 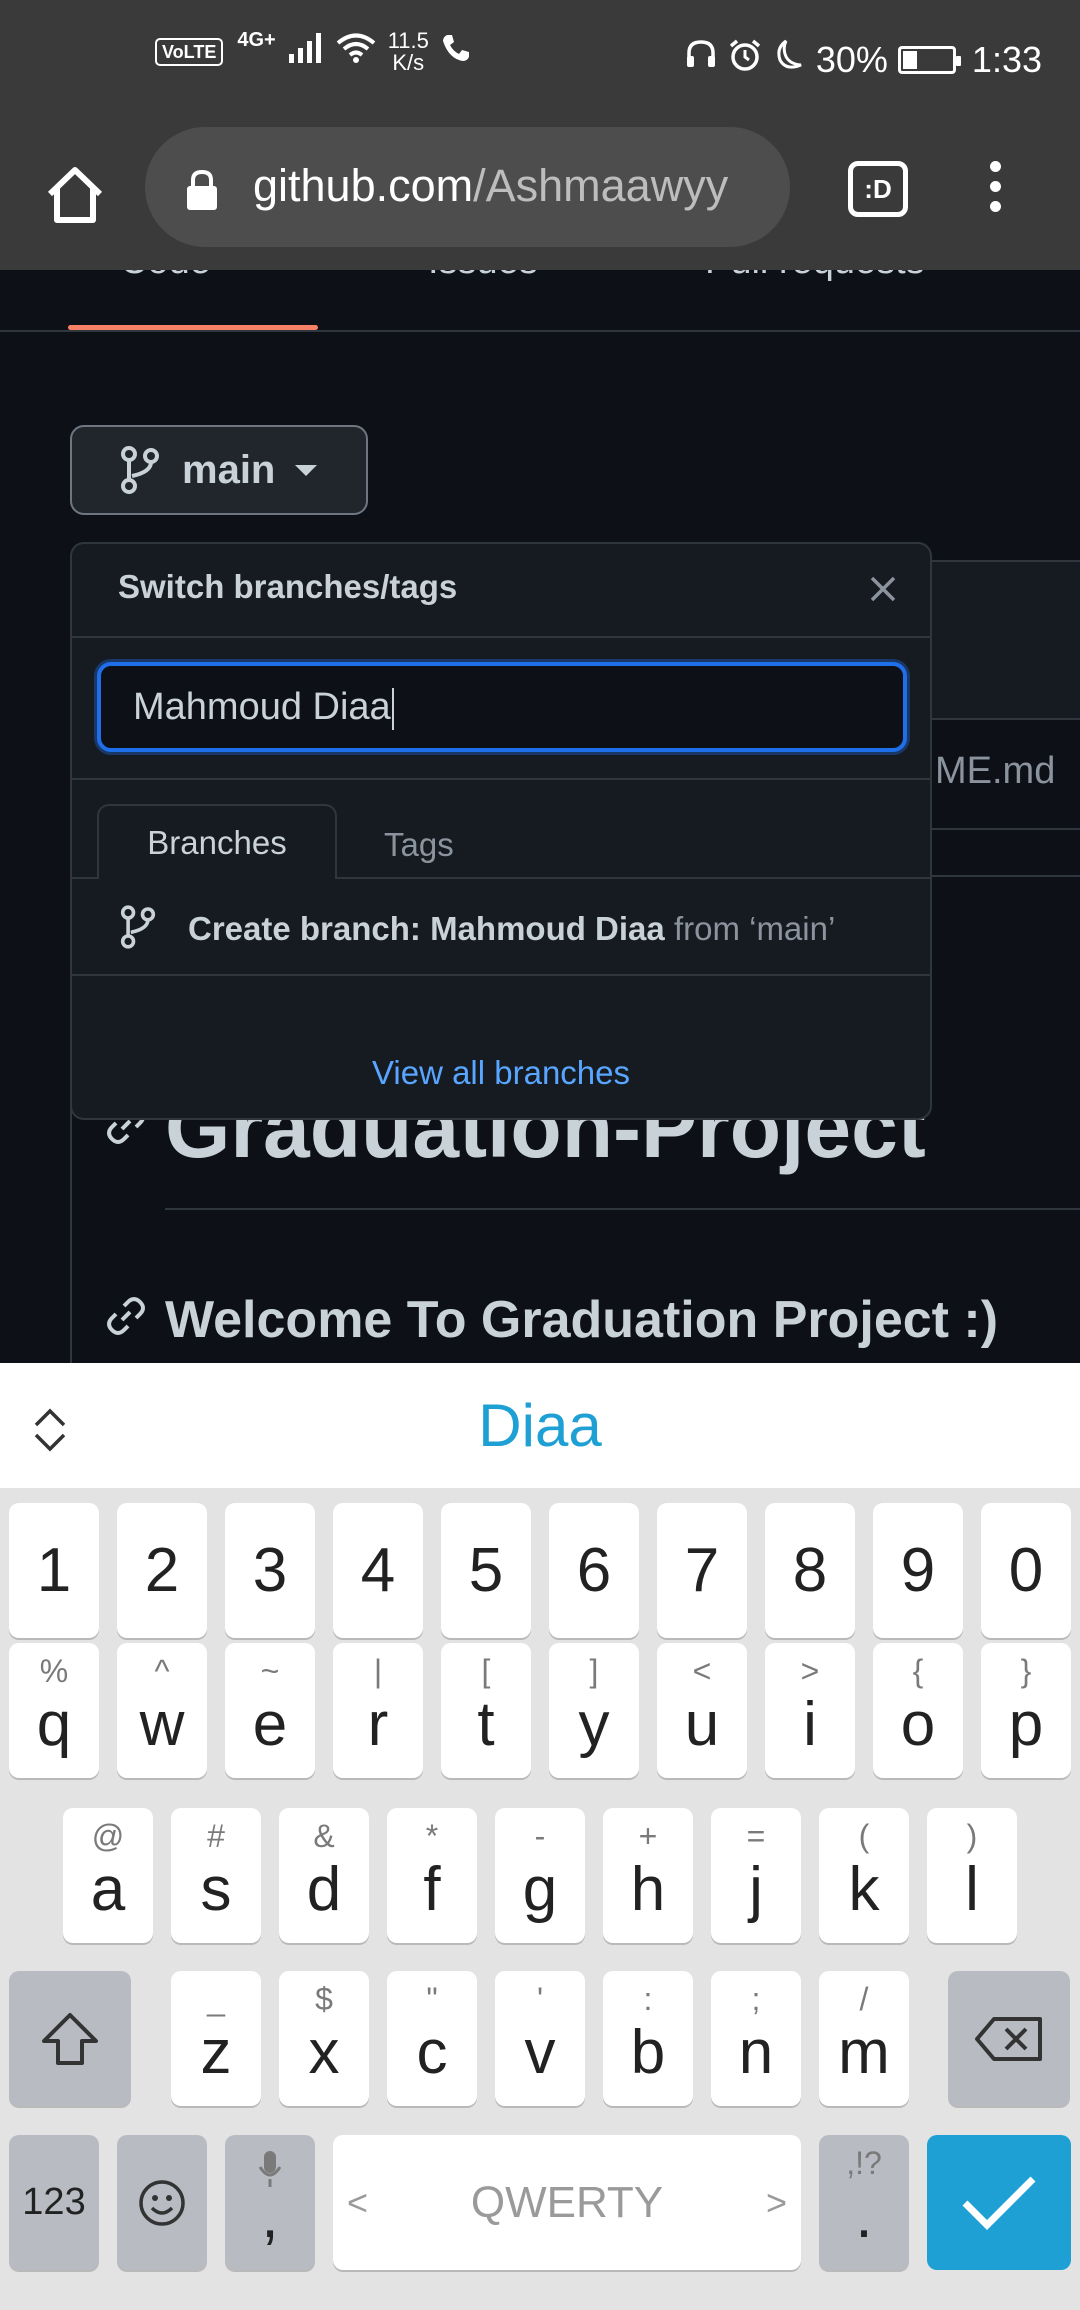 What do you see at coordinates (864, 2163) in the screenshot?
I see `key-secondary-label: ,!?` at bounding box center [864, 2163].